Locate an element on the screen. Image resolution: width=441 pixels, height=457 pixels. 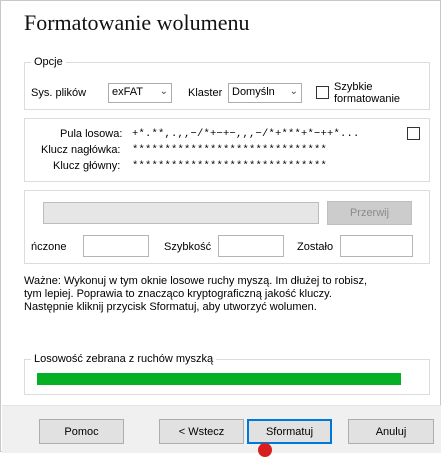
done-field is located at coordinates (116, 246).